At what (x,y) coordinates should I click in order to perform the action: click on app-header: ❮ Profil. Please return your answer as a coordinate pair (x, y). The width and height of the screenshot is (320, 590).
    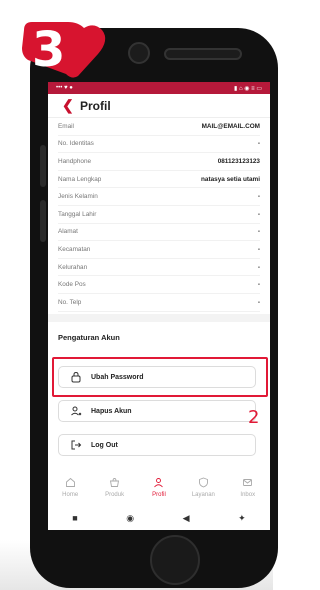
    Looking at the image, I should click on (159, 106).